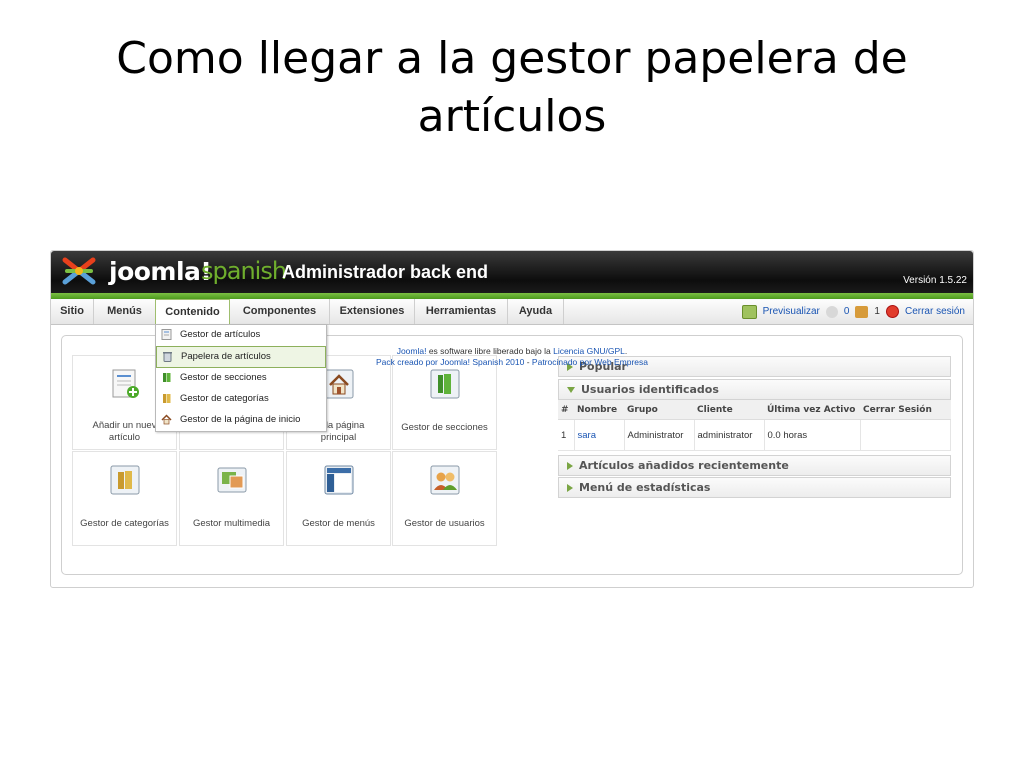  I want to click on dropdown-item-frontpage: Gestor de la página de inicio, so click(241, 420).